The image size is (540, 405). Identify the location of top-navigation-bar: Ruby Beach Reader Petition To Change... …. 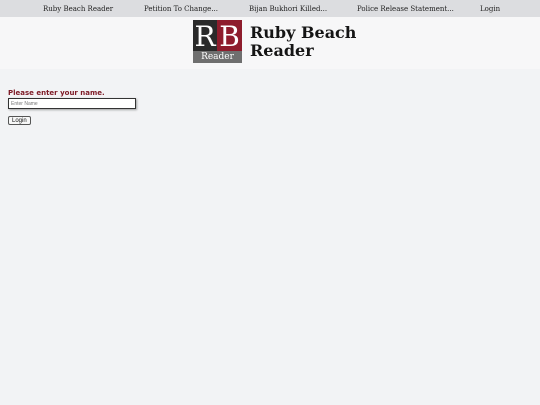
(270, 9).